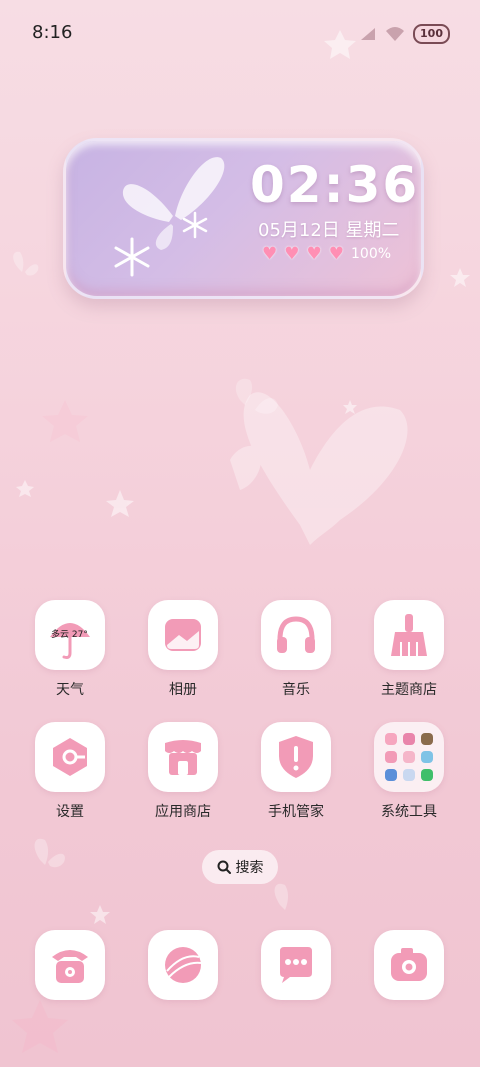 Image resolution: width=480 pixels, height=1067 pixels. I want to click on folder-icon, so click(409, 757).